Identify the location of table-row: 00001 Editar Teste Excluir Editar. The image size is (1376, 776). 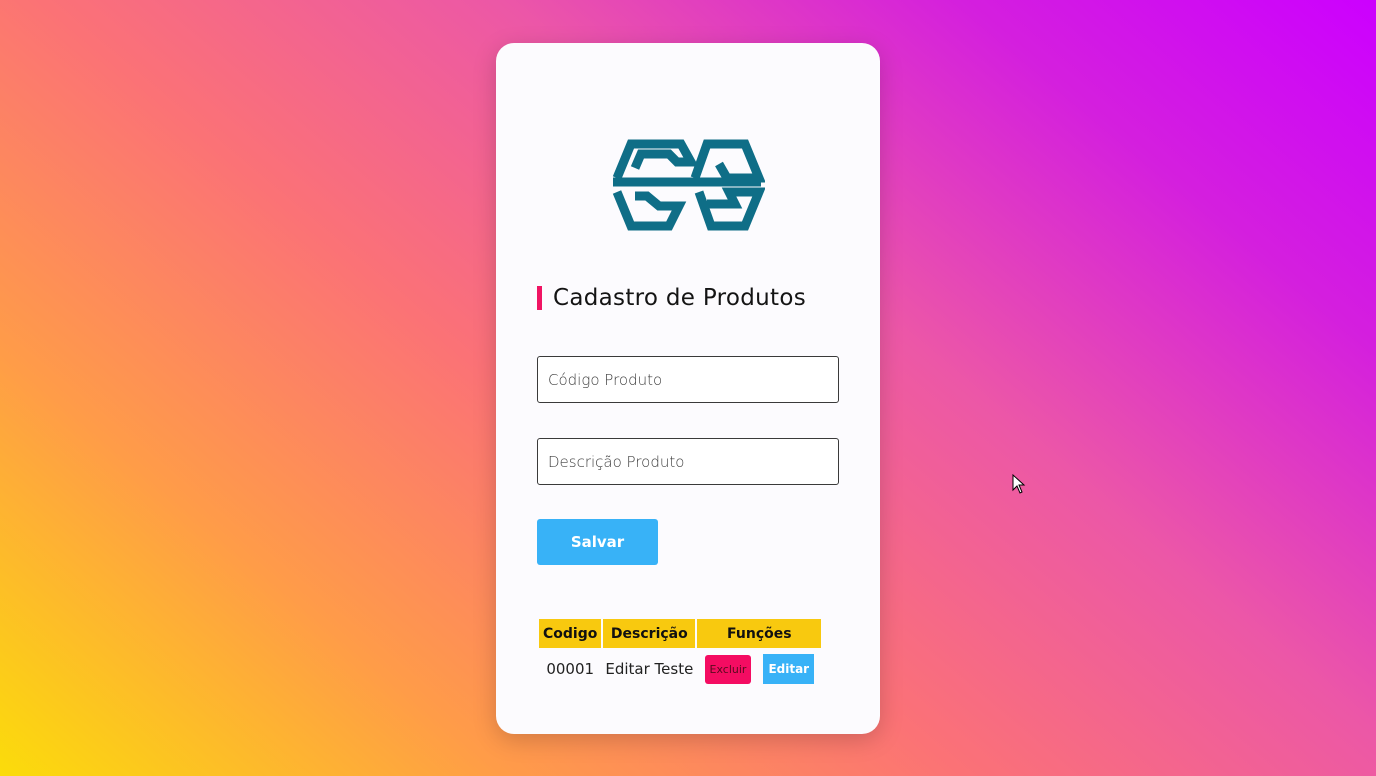
(680, 669).